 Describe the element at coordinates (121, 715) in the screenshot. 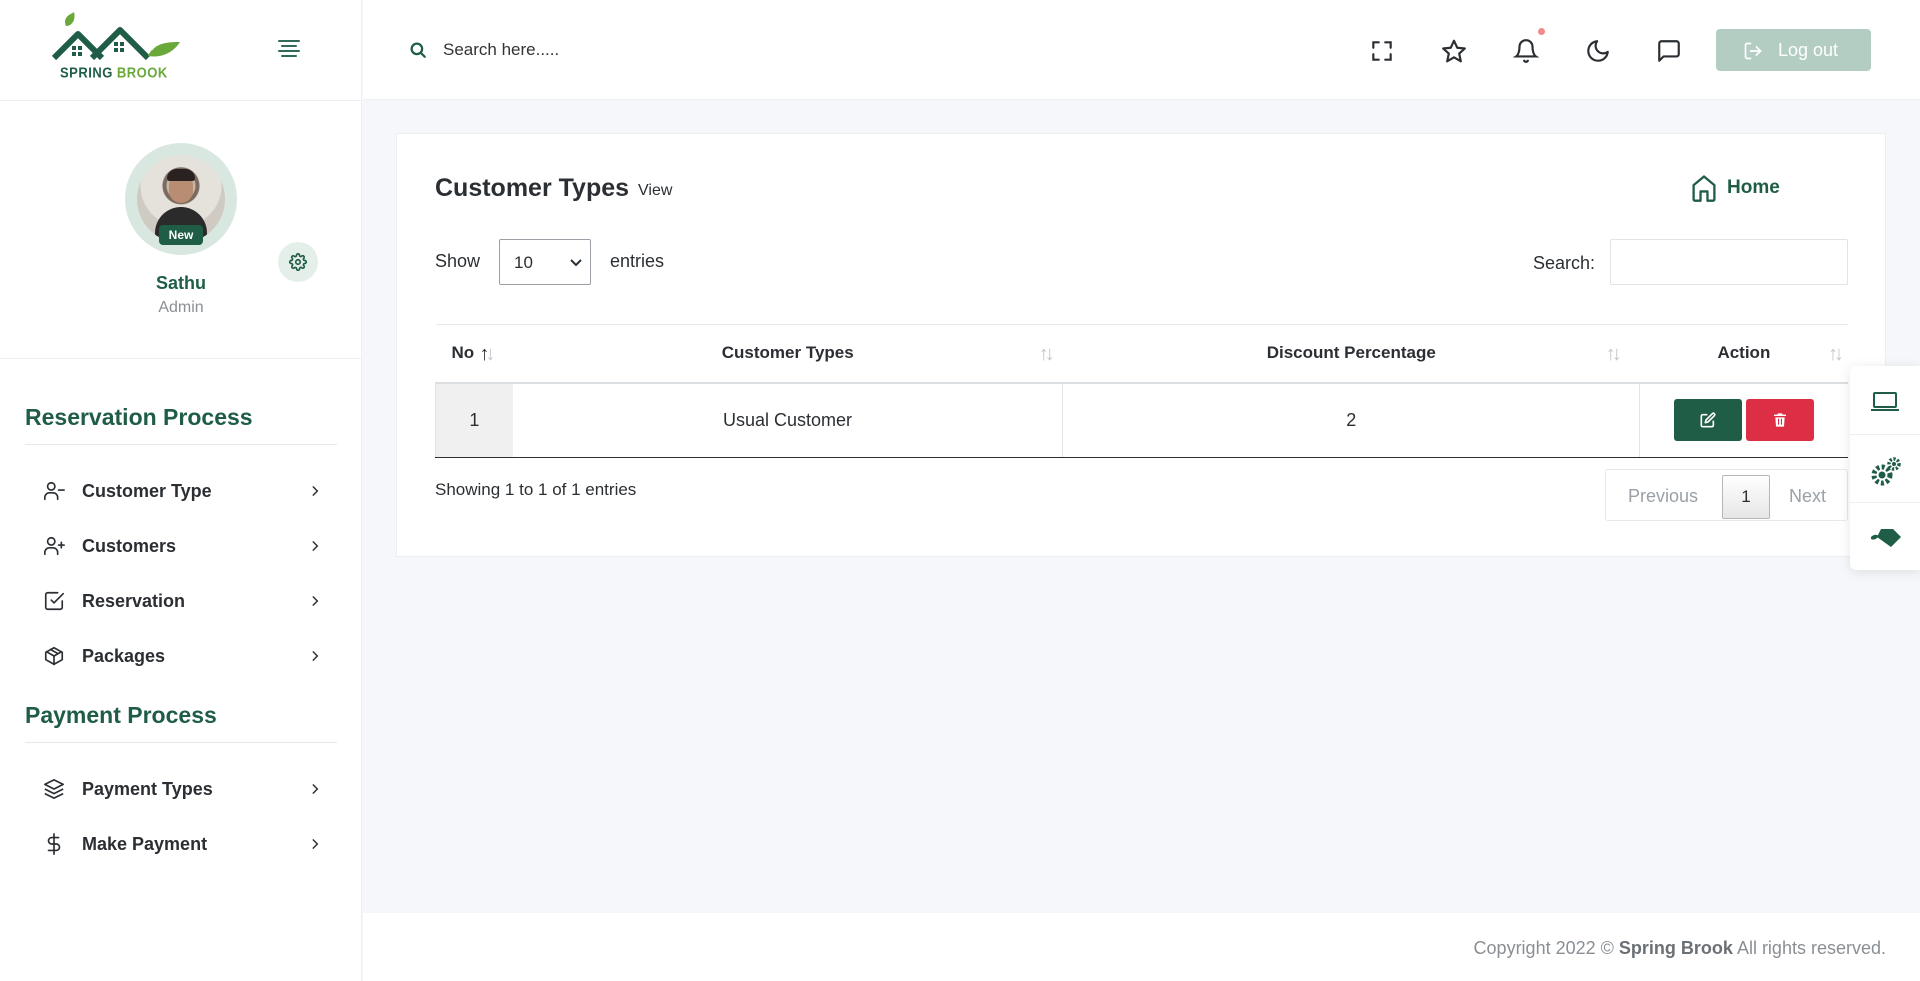

I see `section-title-payment: Payment Process` at that location.